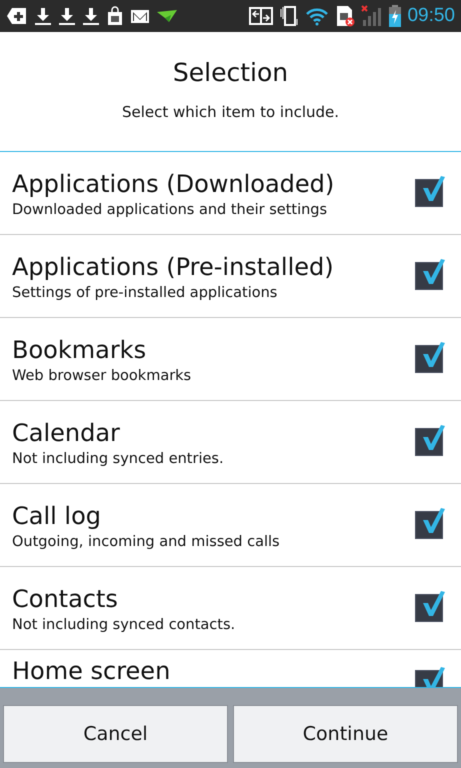 This screenshot has height=768, width=461. What do you see at coordinates (66, 433) in the screenshot?
I see `item-title: Calendar` at bounding box center [66, 433].